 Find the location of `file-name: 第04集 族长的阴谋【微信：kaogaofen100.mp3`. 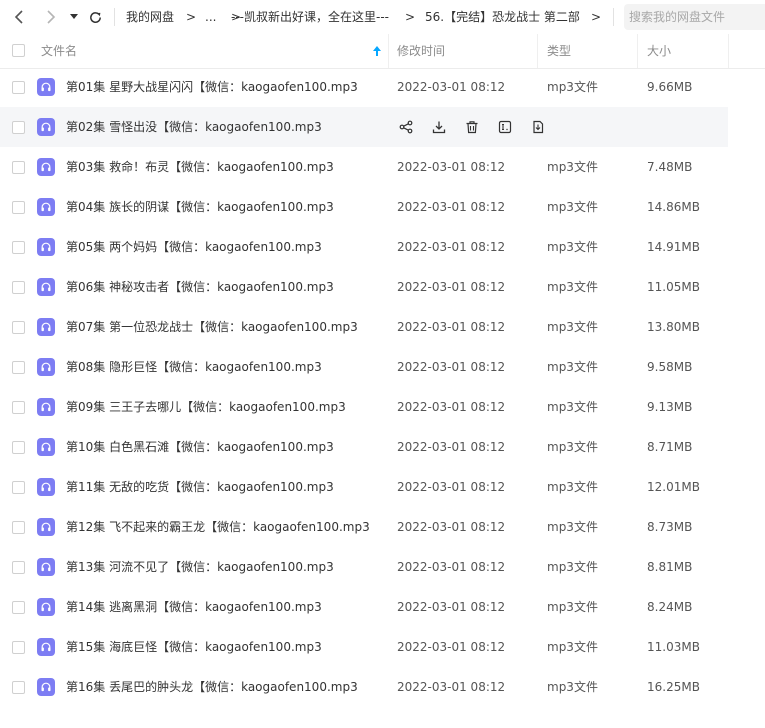

file-name: 第04集 族长的阴谋【微信：kaogaofen100.mp3 is located at coordinates (200, 207).